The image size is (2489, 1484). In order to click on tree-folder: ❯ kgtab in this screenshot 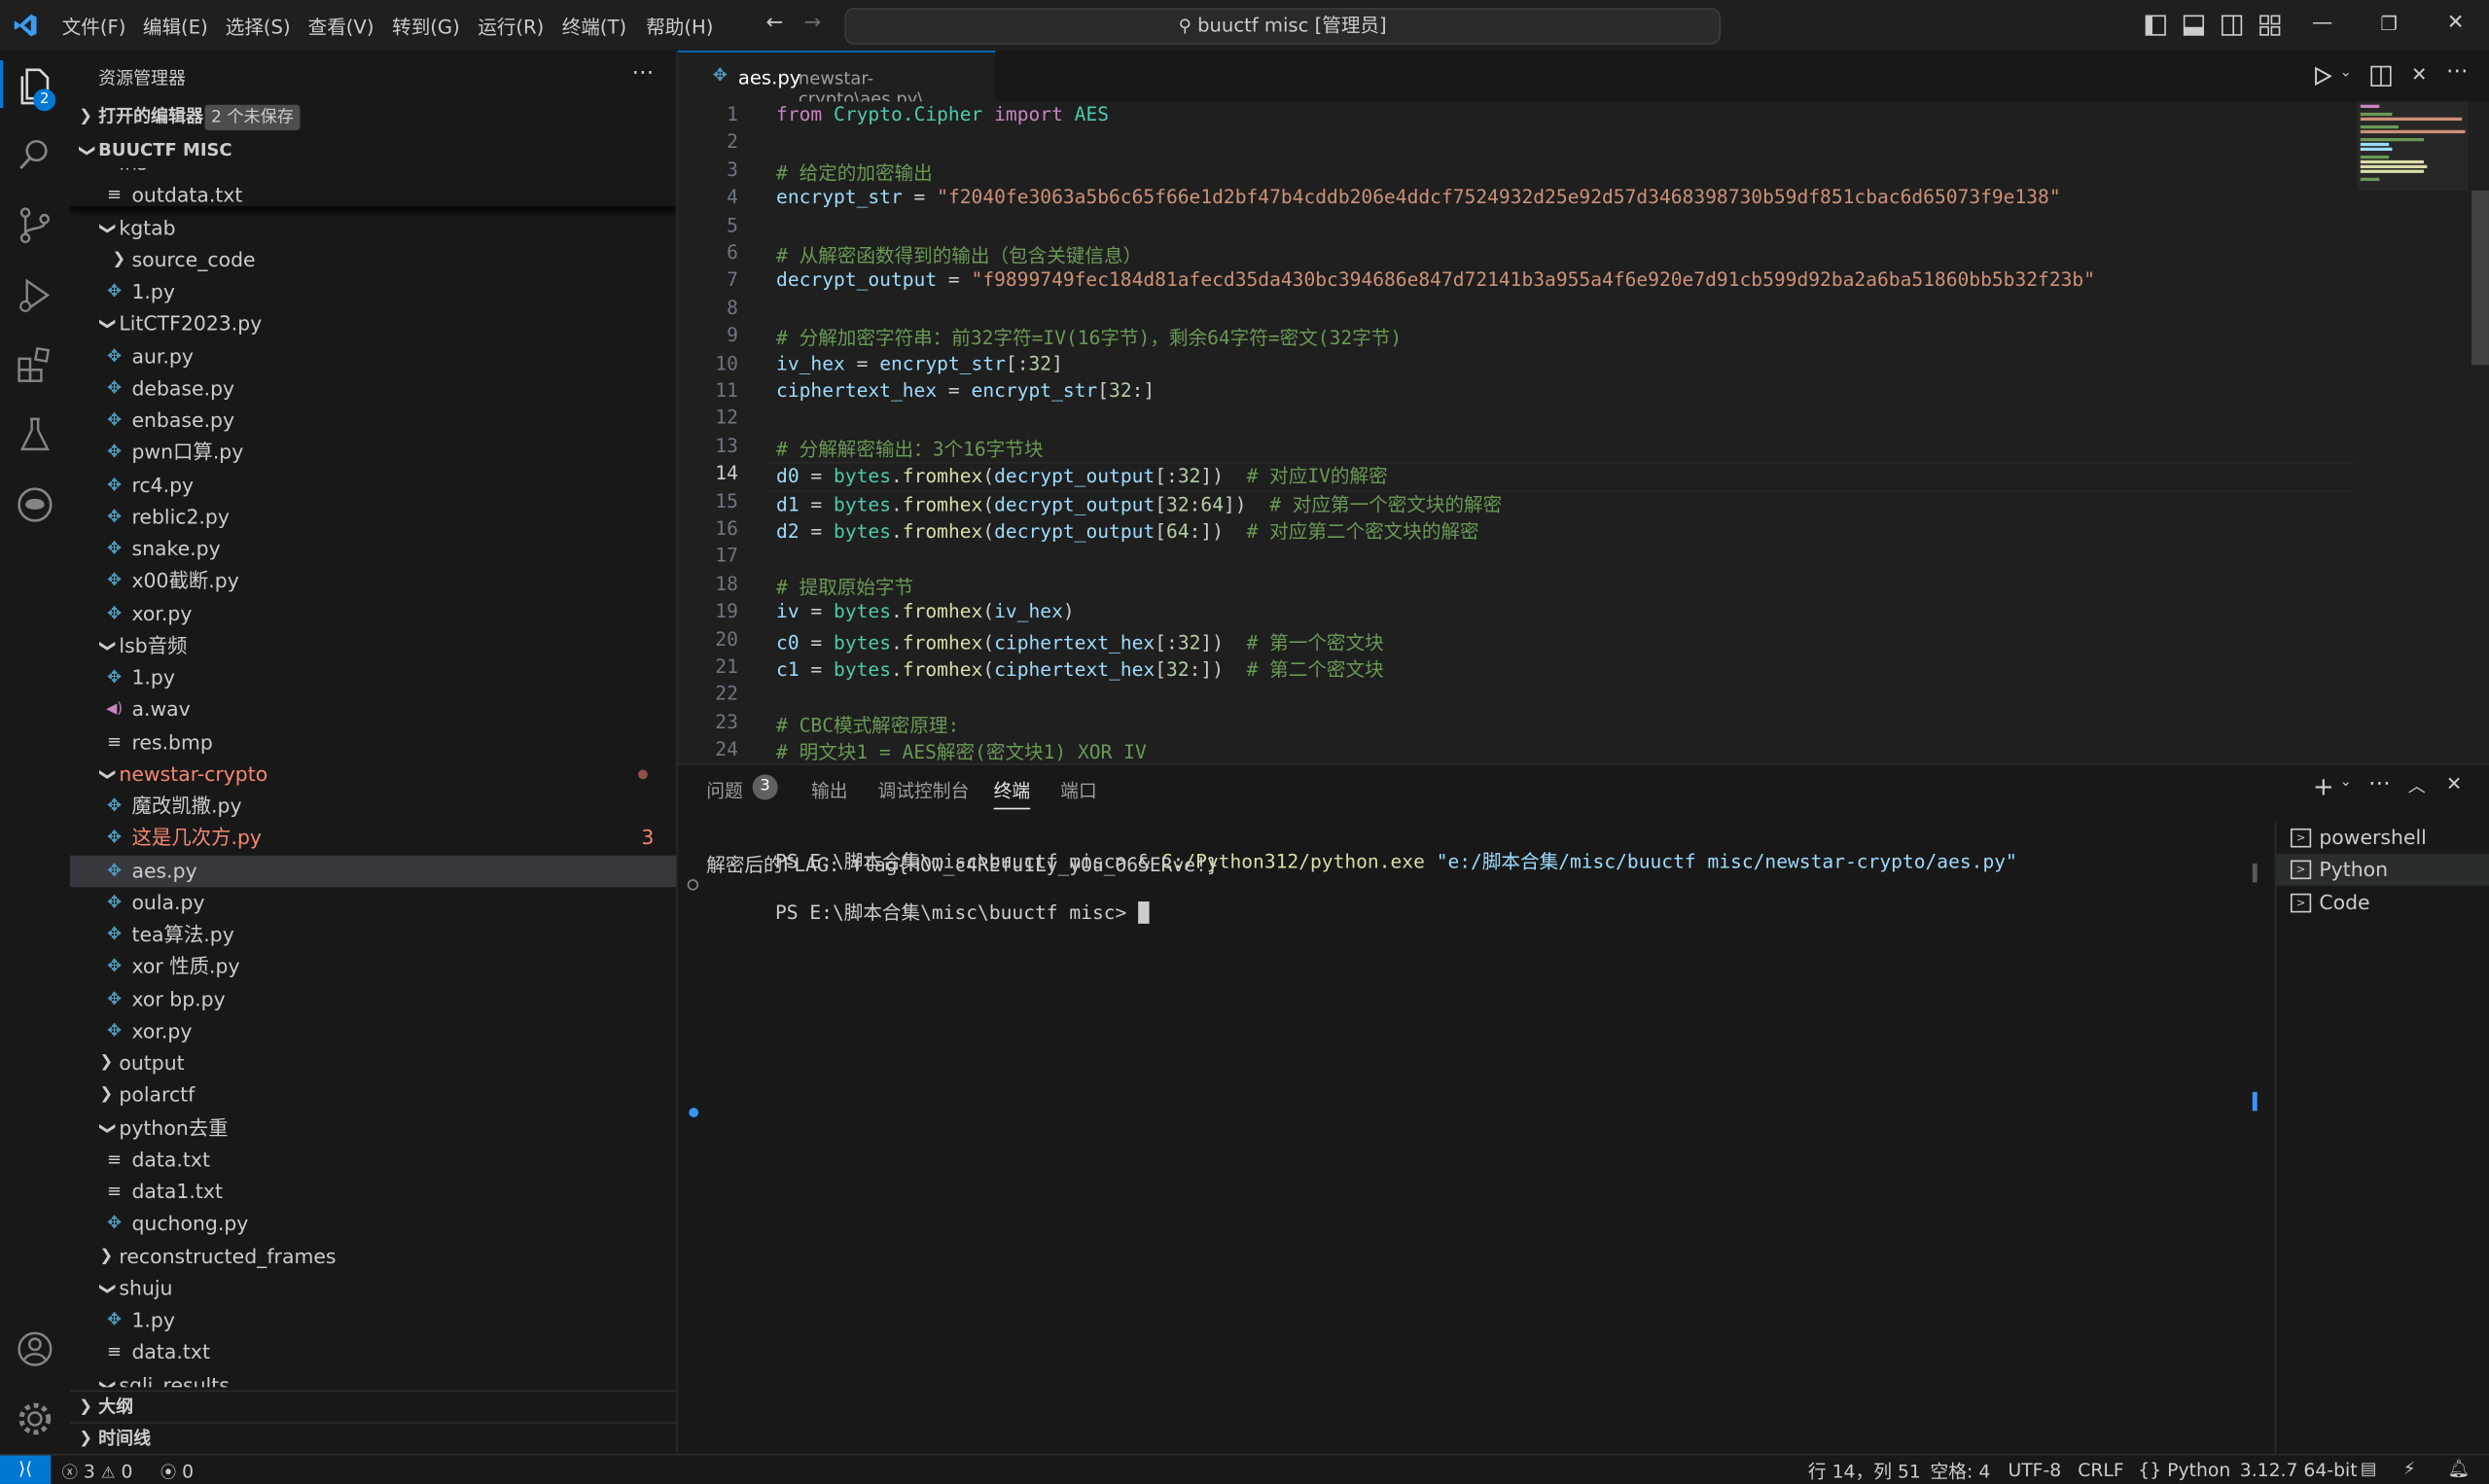, I will do `click(373, 228)`.